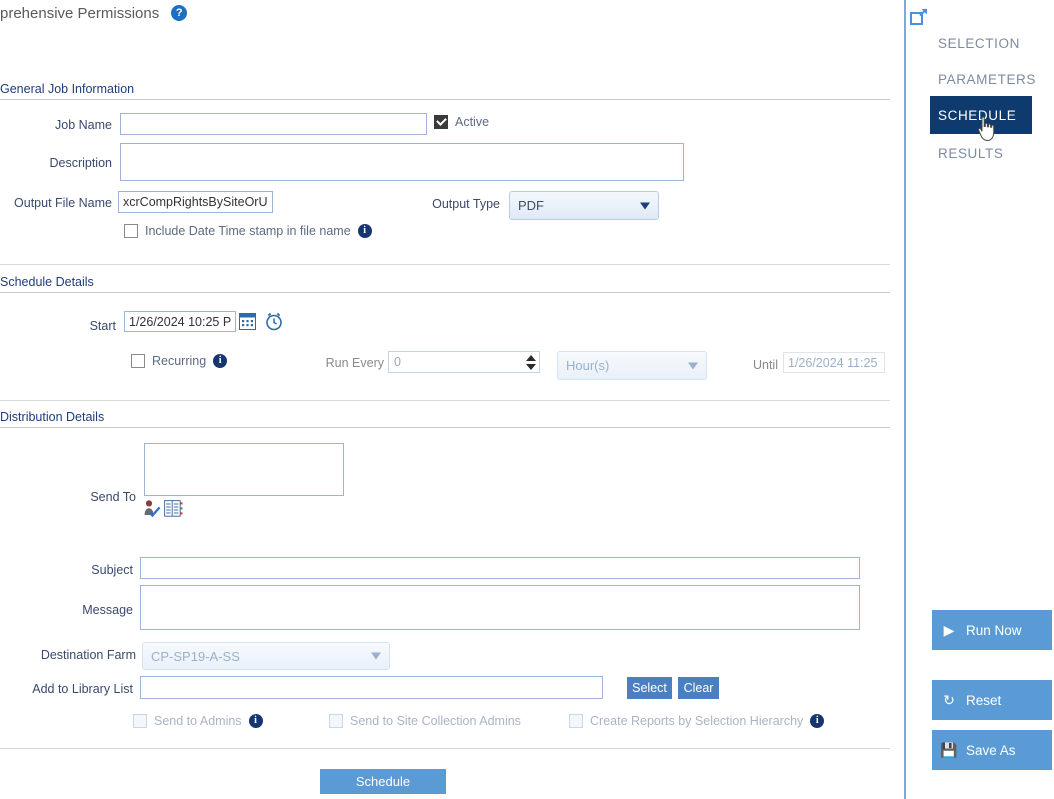 Image resolution: width=1054 pixels, height=799 pixels. I want to click on send-to-label: Send To, so click(113, 497).